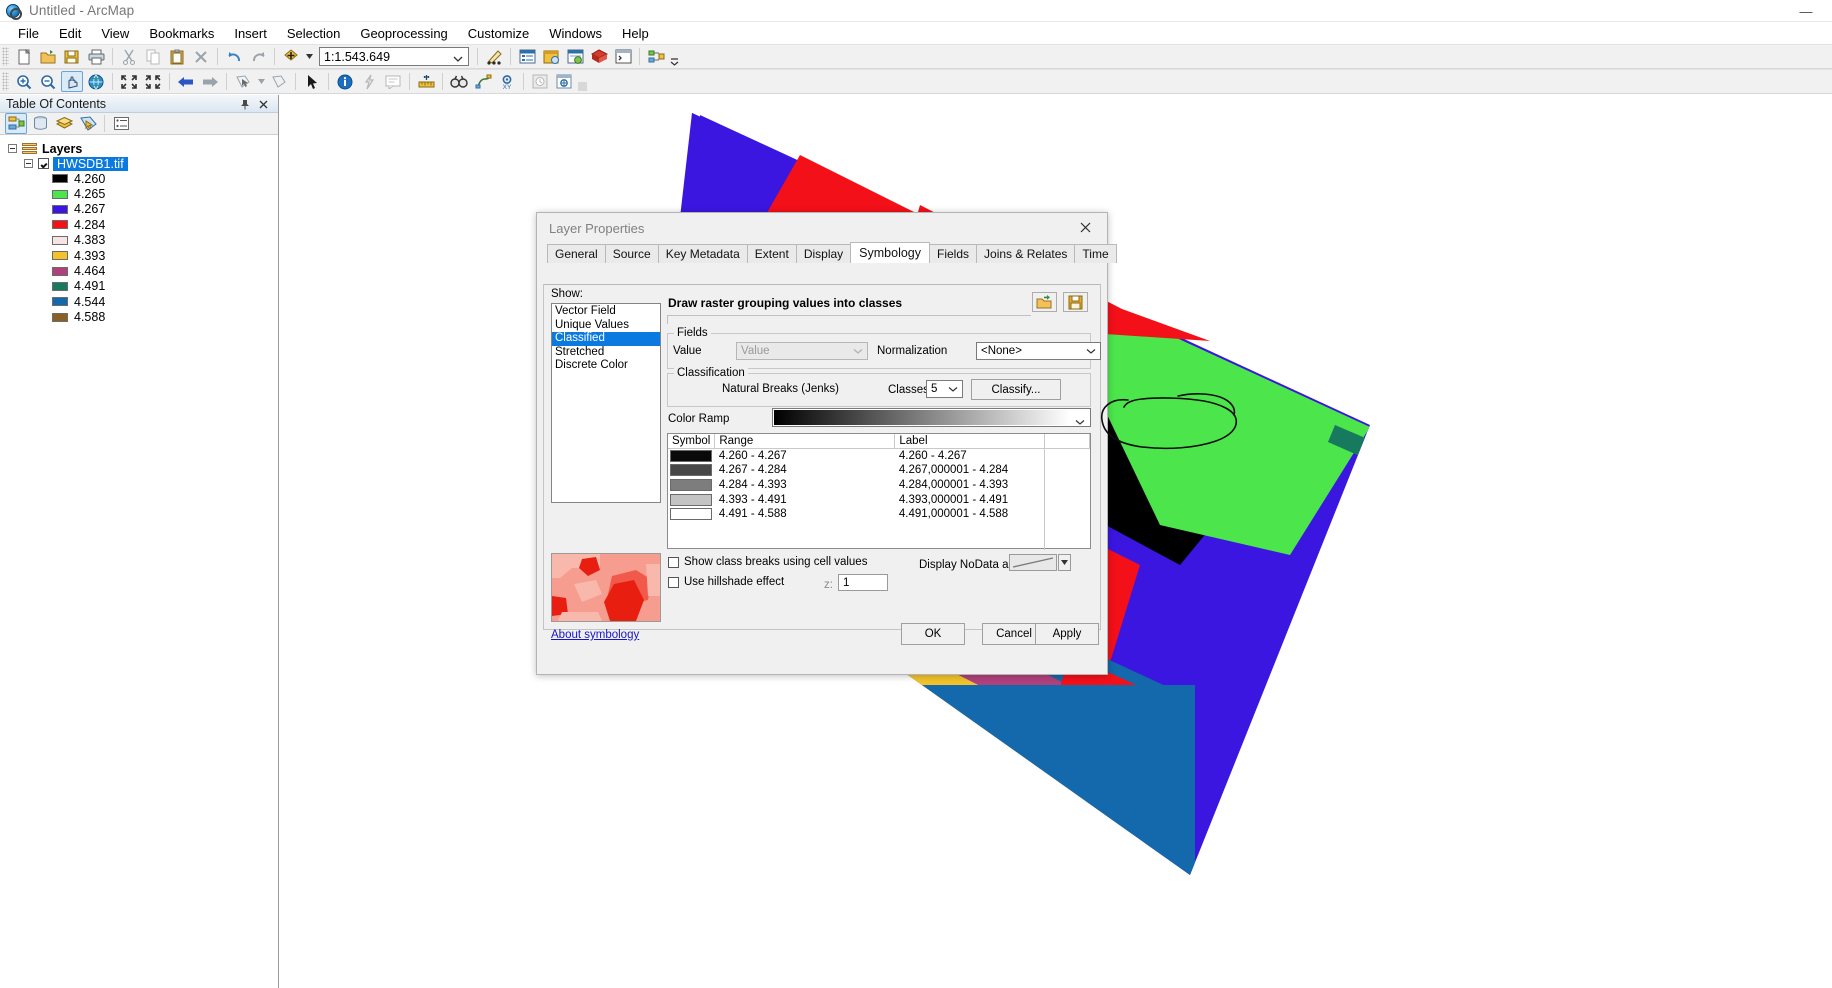  What do you see at coordinates (245, 104) in the screenshot?
I see `pin-icon` at bounding box center [245, 104].